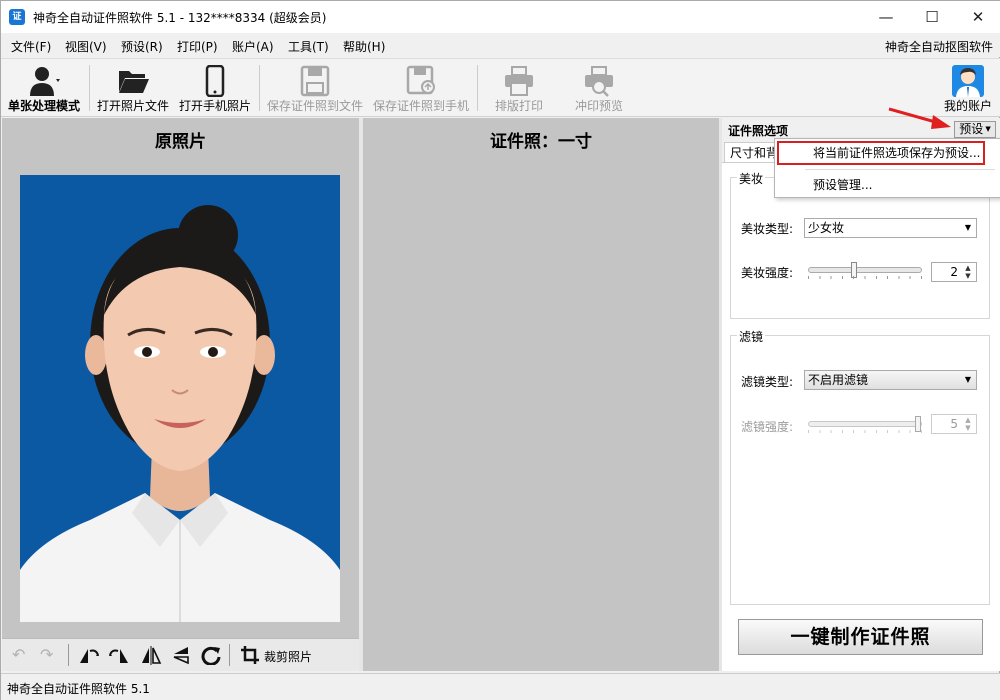  What do you see at coordinates (900, 169) in the screenshot?
I see `menu-separator` at bounding box center [900, 169].